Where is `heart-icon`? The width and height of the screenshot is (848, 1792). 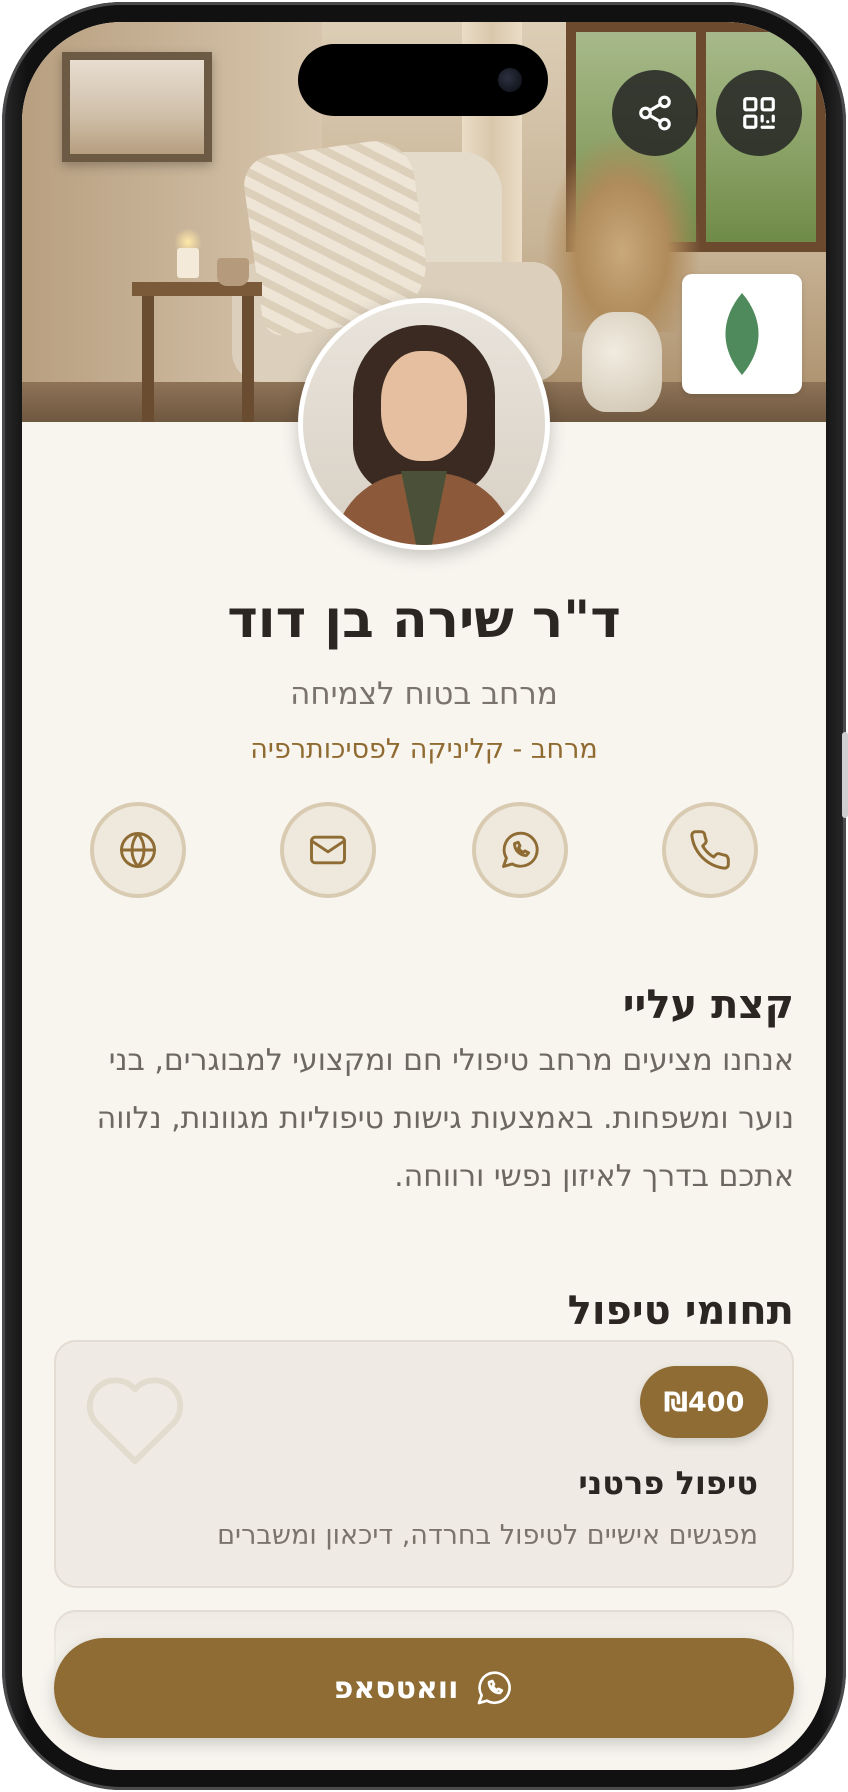
heart-icon is located at coordinates (135, 1421).